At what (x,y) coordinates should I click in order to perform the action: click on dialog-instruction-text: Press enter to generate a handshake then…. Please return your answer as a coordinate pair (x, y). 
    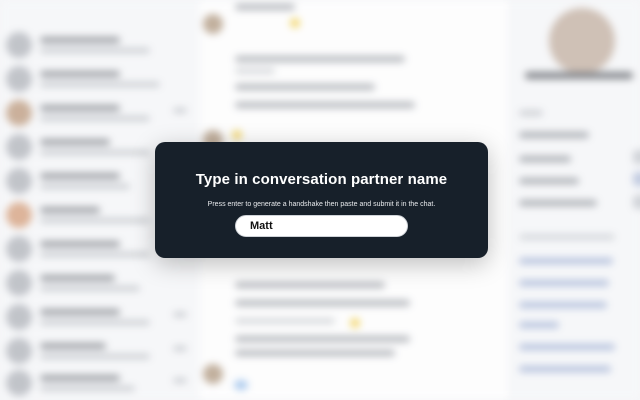
    Looking at the image, I should click on (321, 204).